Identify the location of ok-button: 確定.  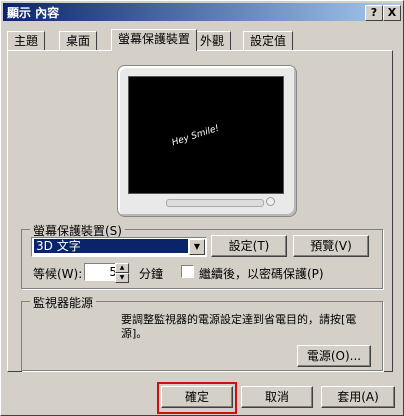
(197, 397).